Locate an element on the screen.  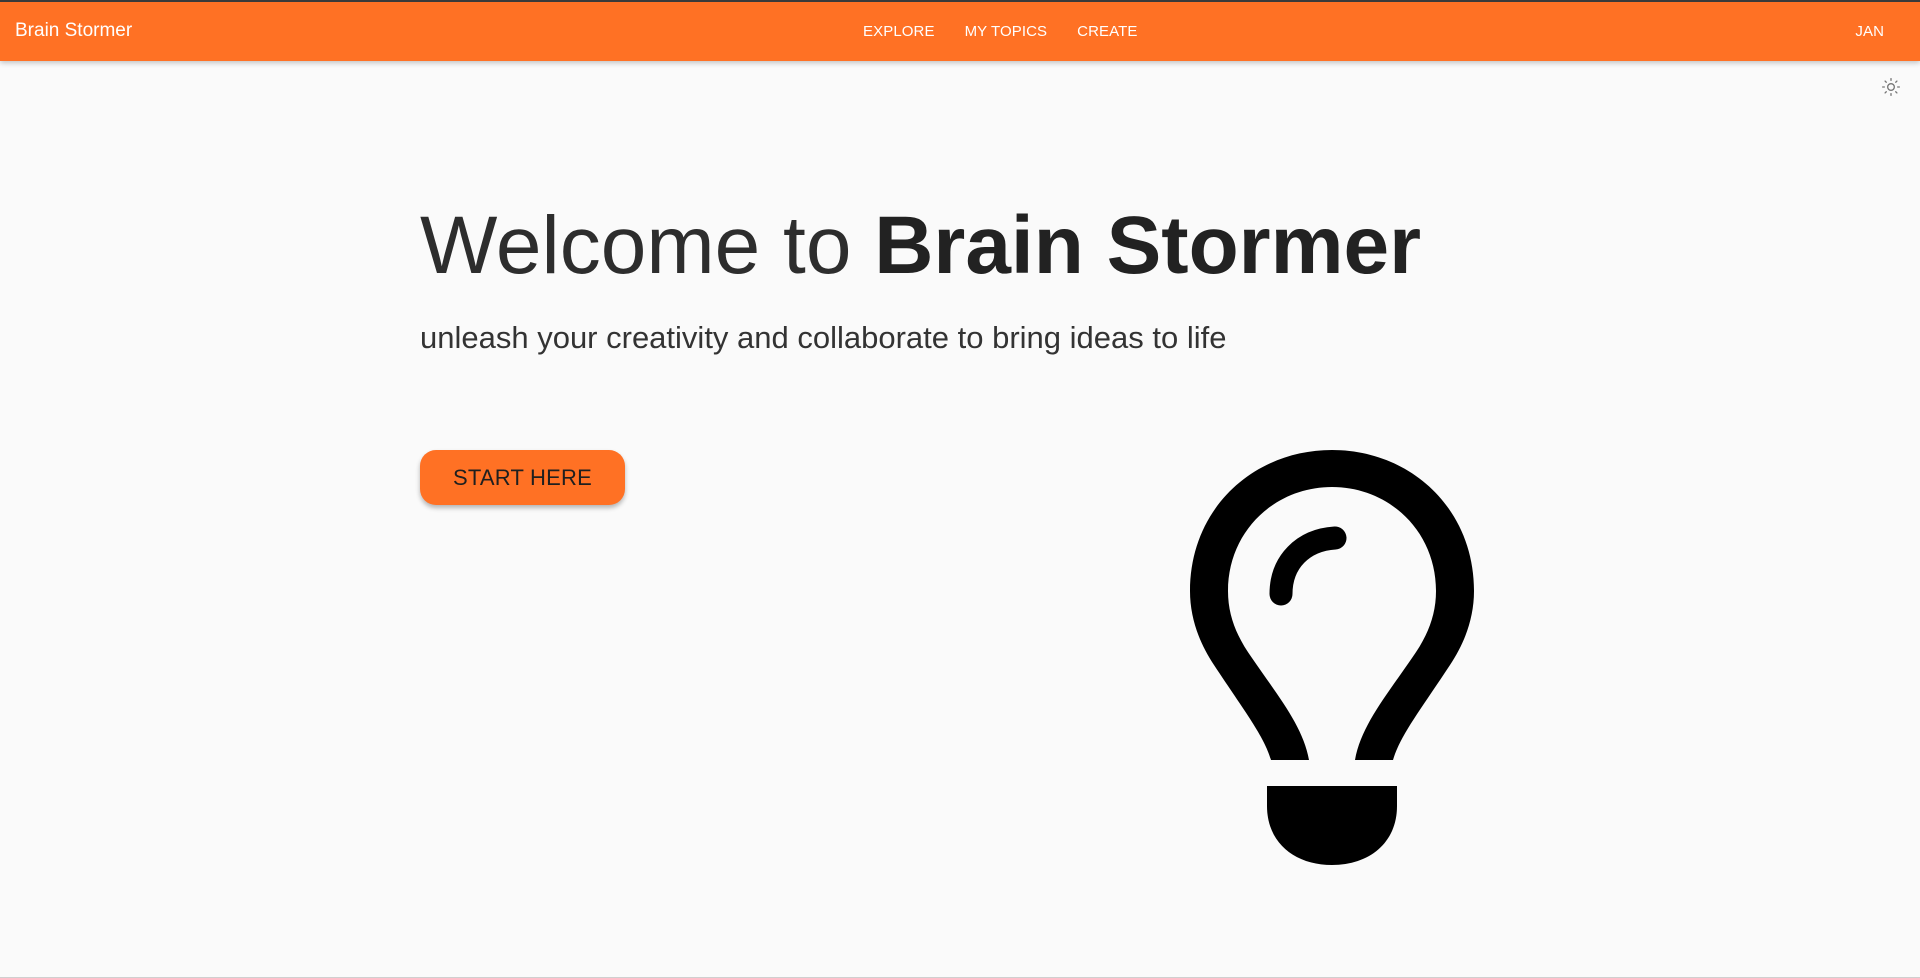
start-here-button: START HERE is located at coordinates (522, 477).